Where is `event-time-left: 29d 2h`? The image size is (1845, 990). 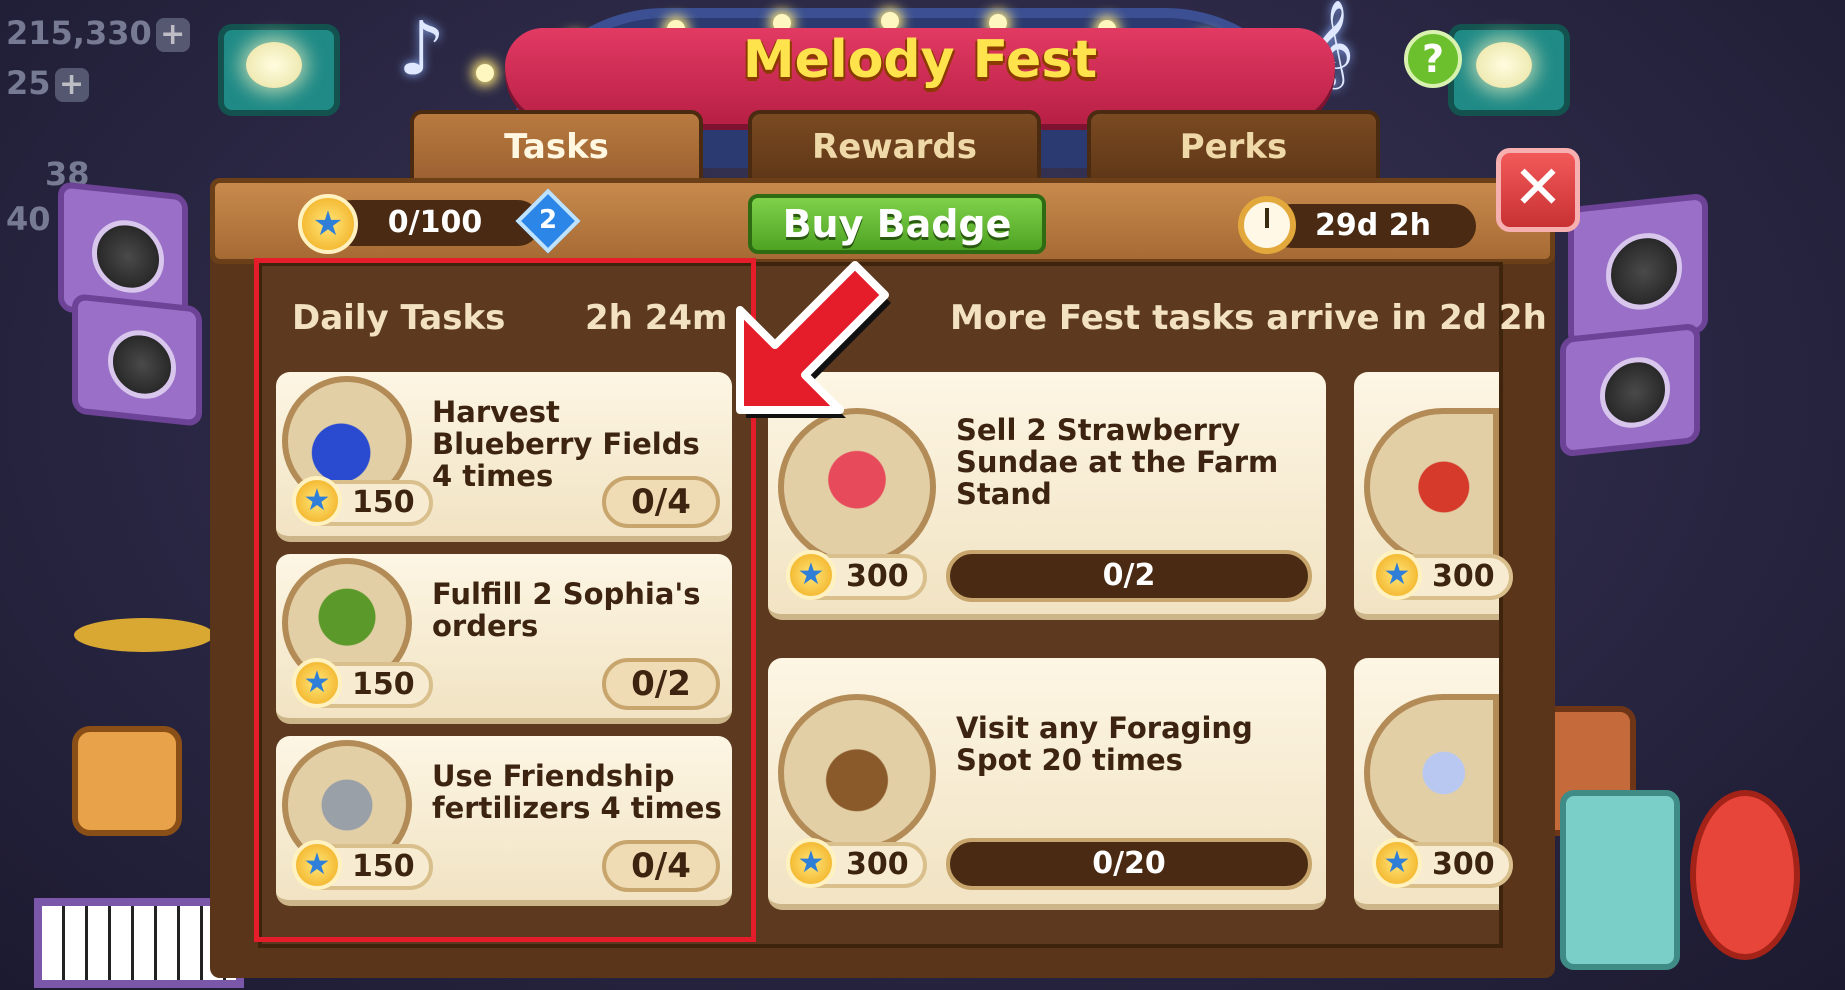 event-time-left: 29d 2h is located at coordinates (1373, 226).